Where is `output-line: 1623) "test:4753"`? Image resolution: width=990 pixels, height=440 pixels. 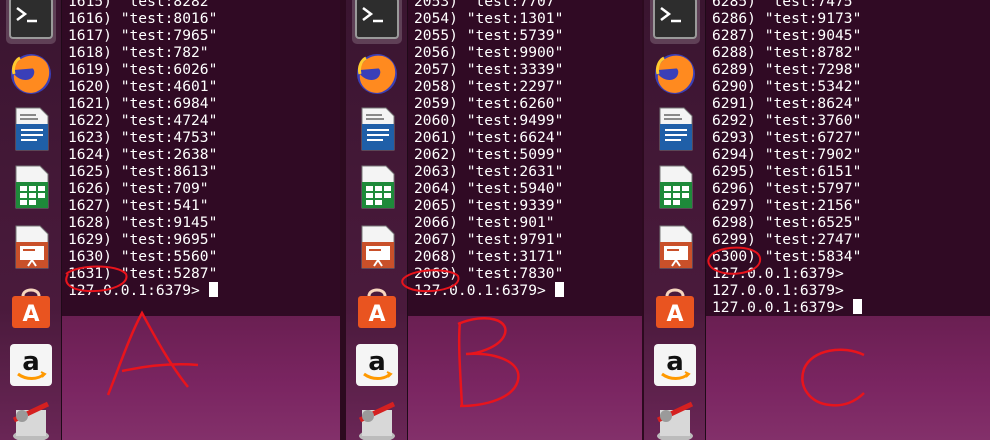 output-line: 1623) "test:4753" is located at coordinates (143, 137).